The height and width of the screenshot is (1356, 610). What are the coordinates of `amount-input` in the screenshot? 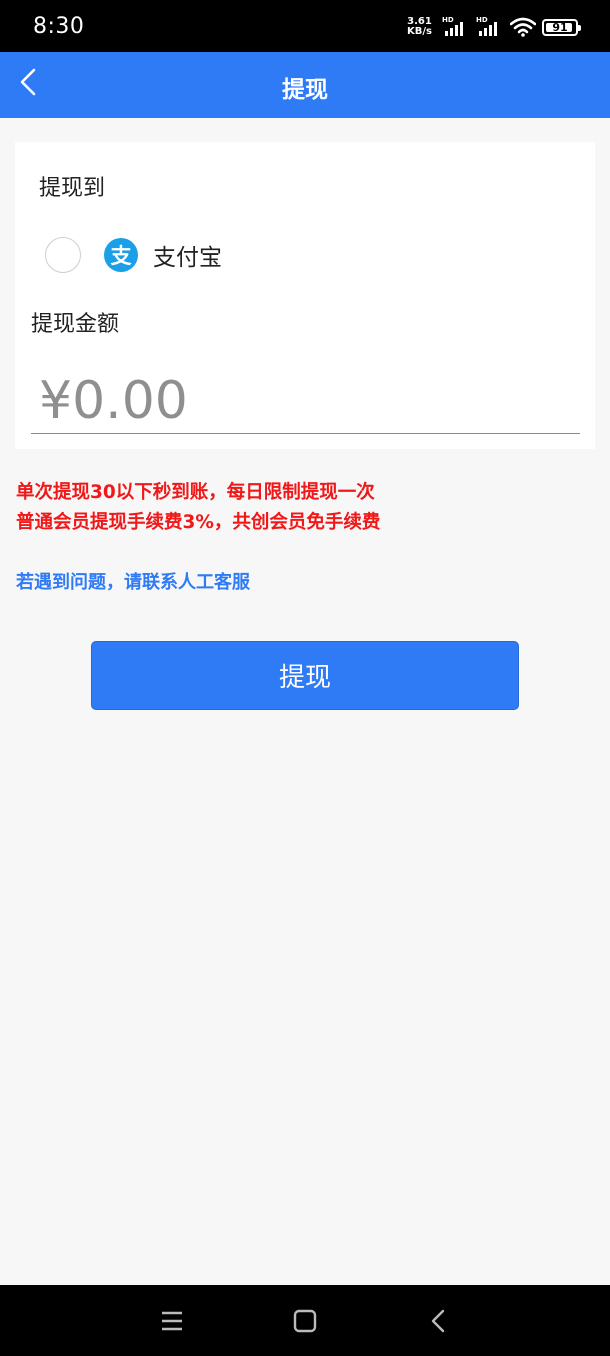 It's located at (305, 402).